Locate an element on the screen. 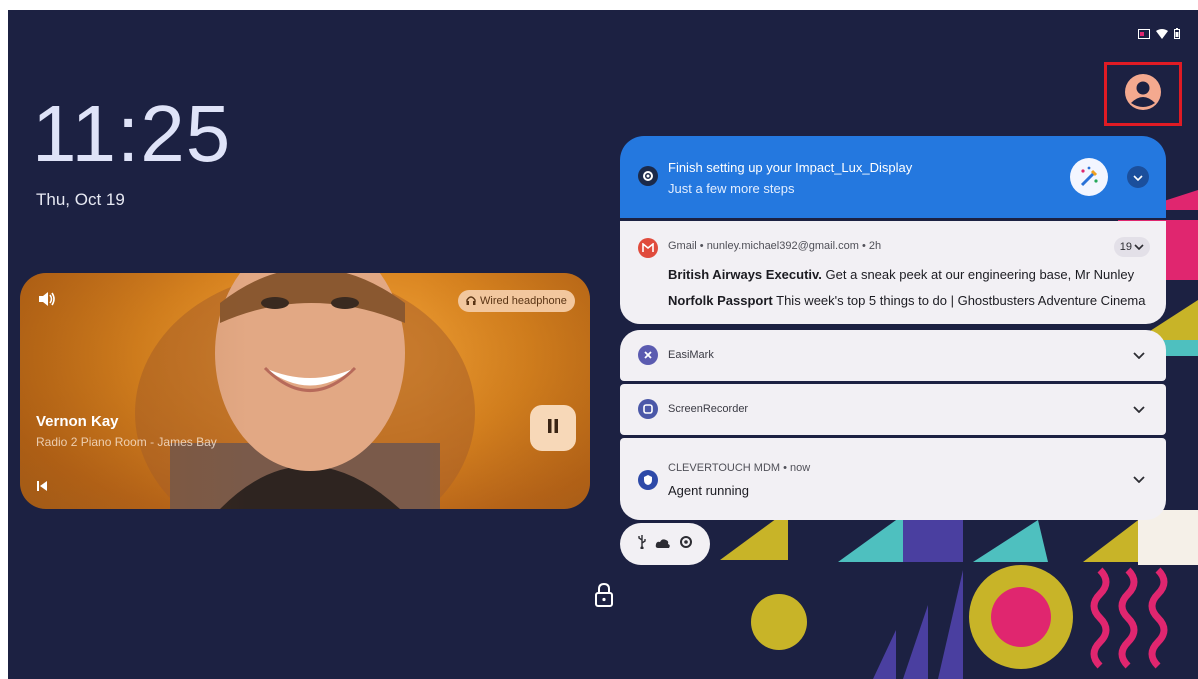  status-bar is located at coordinates (1159, 33).